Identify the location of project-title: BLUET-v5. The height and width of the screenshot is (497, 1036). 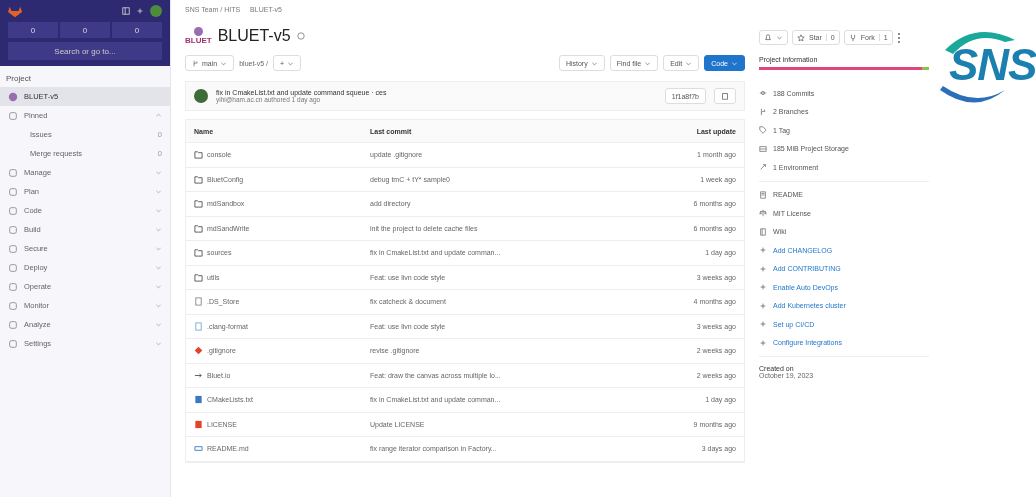
(254, 36).